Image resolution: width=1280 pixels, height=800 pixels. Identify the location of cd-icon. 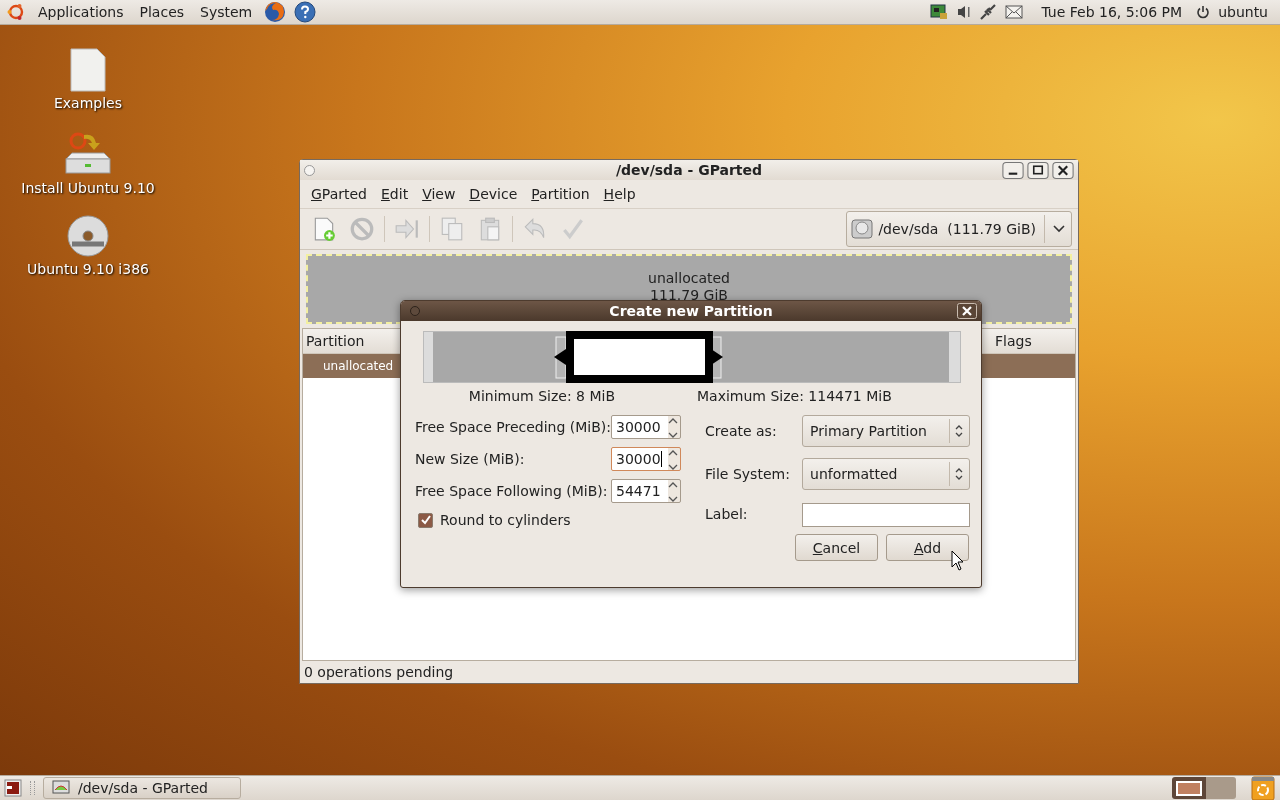
(88, 236).